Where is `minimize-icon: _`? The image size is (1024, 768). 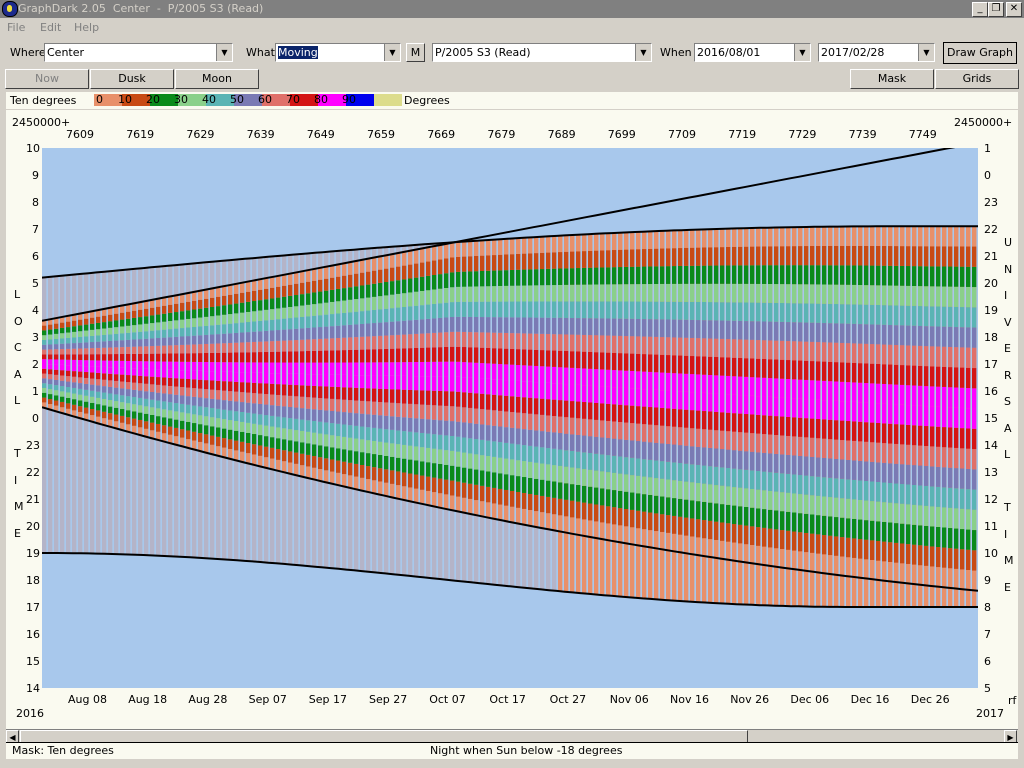 minimize-icon: _ is located at coordinates (980, 9).